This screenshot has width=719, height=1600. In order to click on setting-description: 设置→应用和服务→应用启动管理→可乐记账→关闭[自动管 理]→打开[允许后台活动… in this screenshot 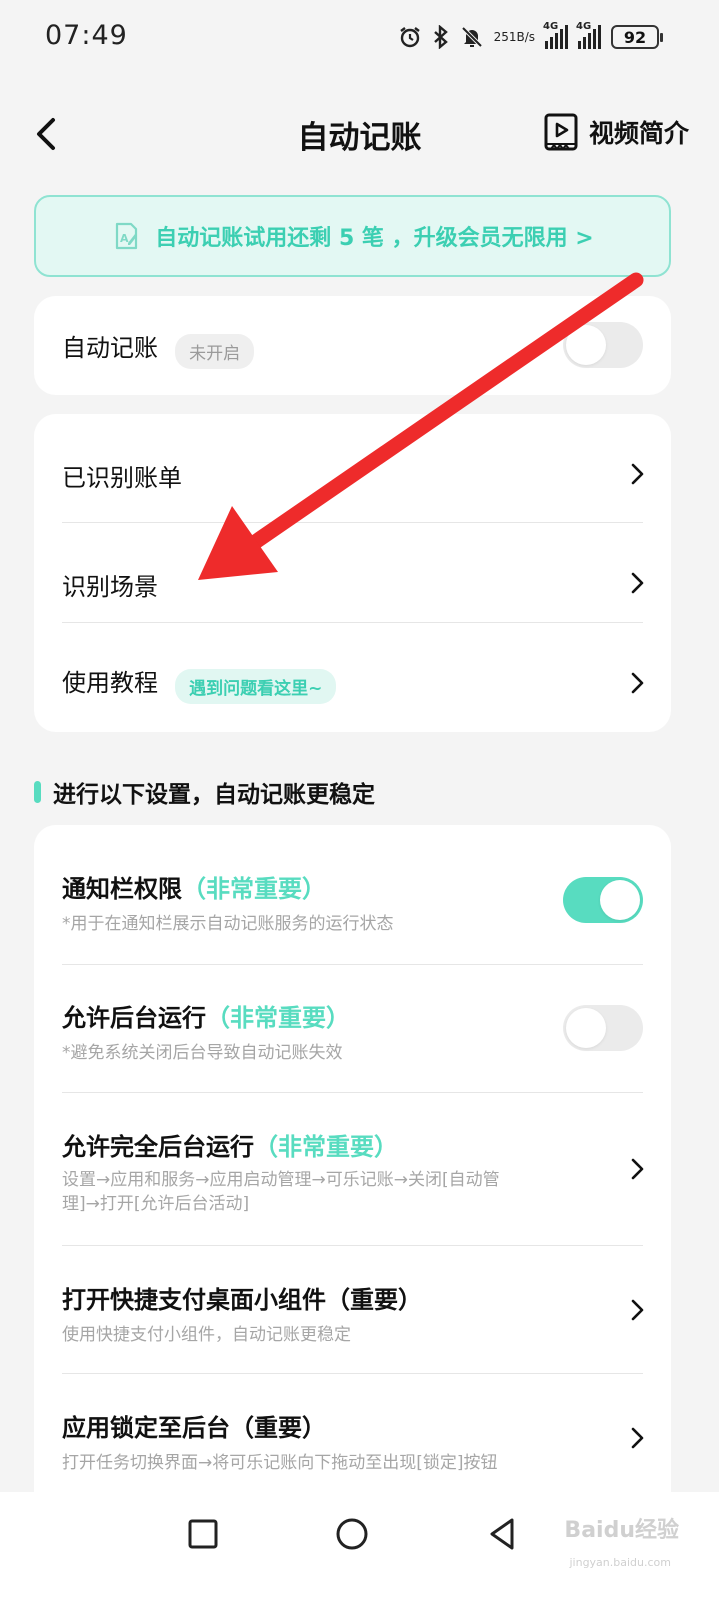, I will do `click(336, 1192)`.